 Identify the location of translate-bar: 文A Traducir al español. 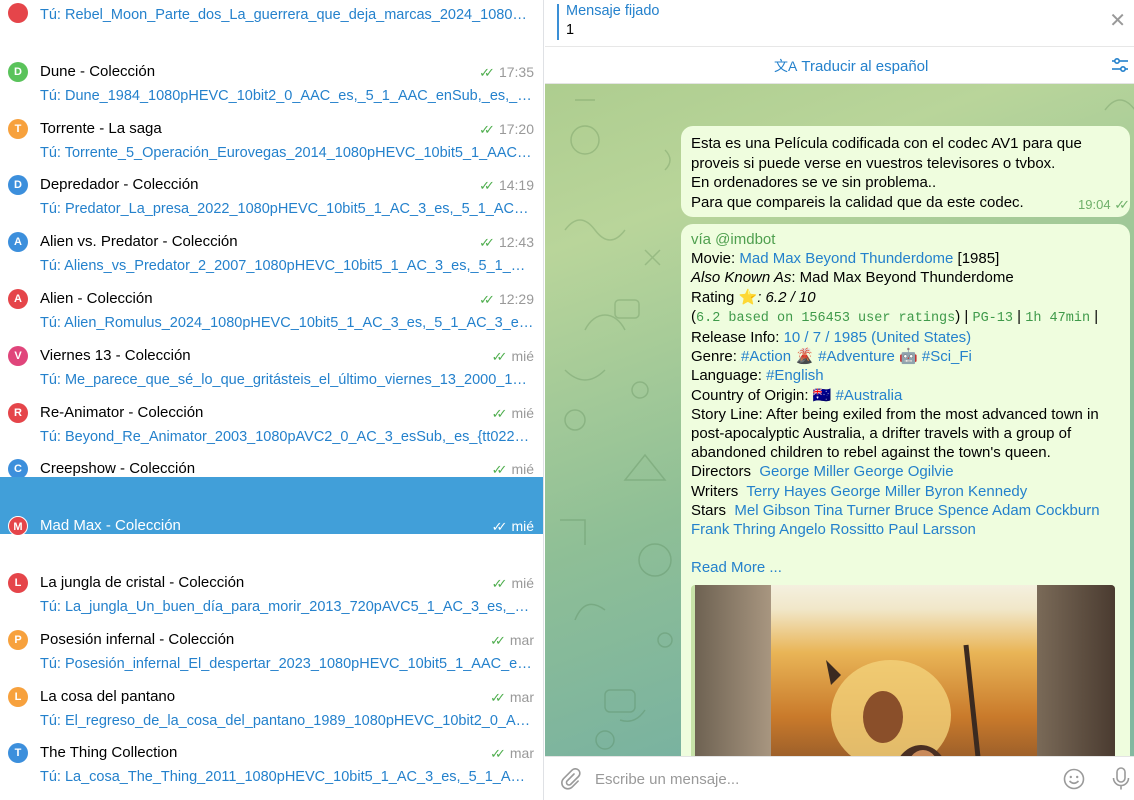
(839, 65).